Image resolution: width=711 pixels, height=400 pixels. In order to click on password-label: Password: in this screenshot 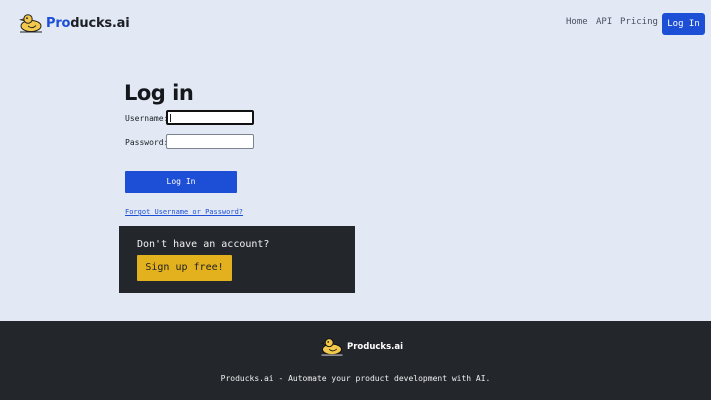, I will do `click(147, 142)`.